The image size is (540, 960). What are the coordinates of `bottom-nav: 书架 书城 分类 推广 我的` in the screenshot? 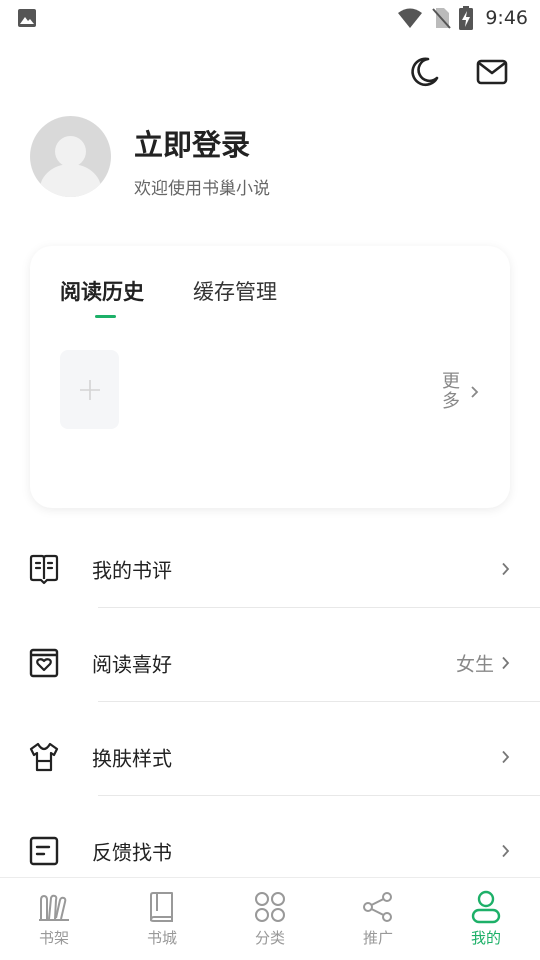 It's located at (270, 918).